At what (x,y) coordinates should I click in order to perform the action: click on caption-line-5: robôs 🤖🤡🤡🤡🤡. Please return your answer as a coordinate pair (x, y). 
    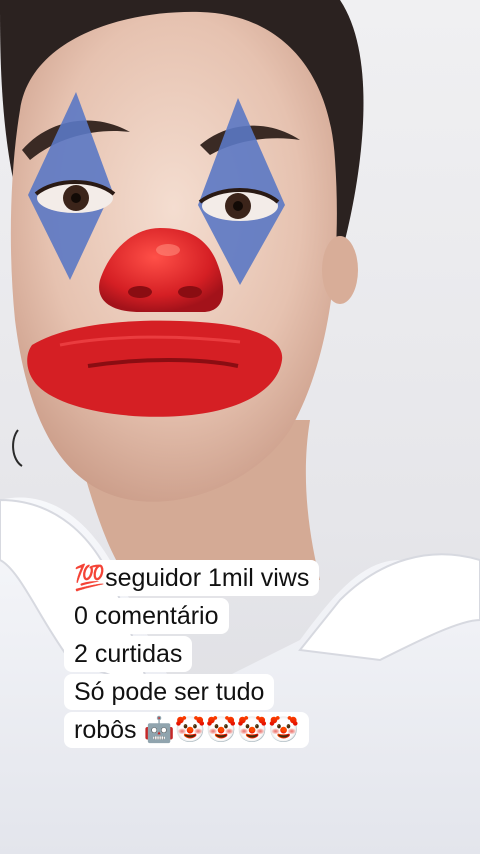
    Looking at the image, I should click on (187, 730).